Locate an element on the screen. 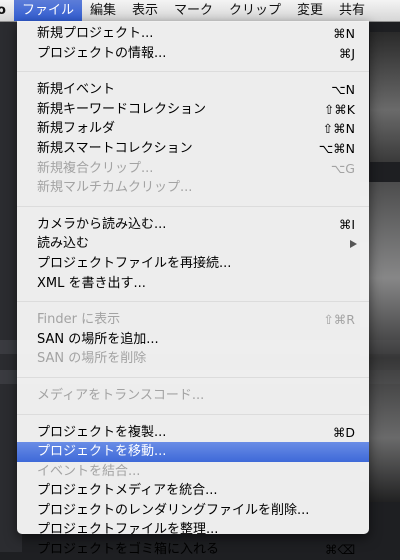 The image size is (400, 560). menu-item-shortcut: ⌘I is located at coordinates (346, 224).